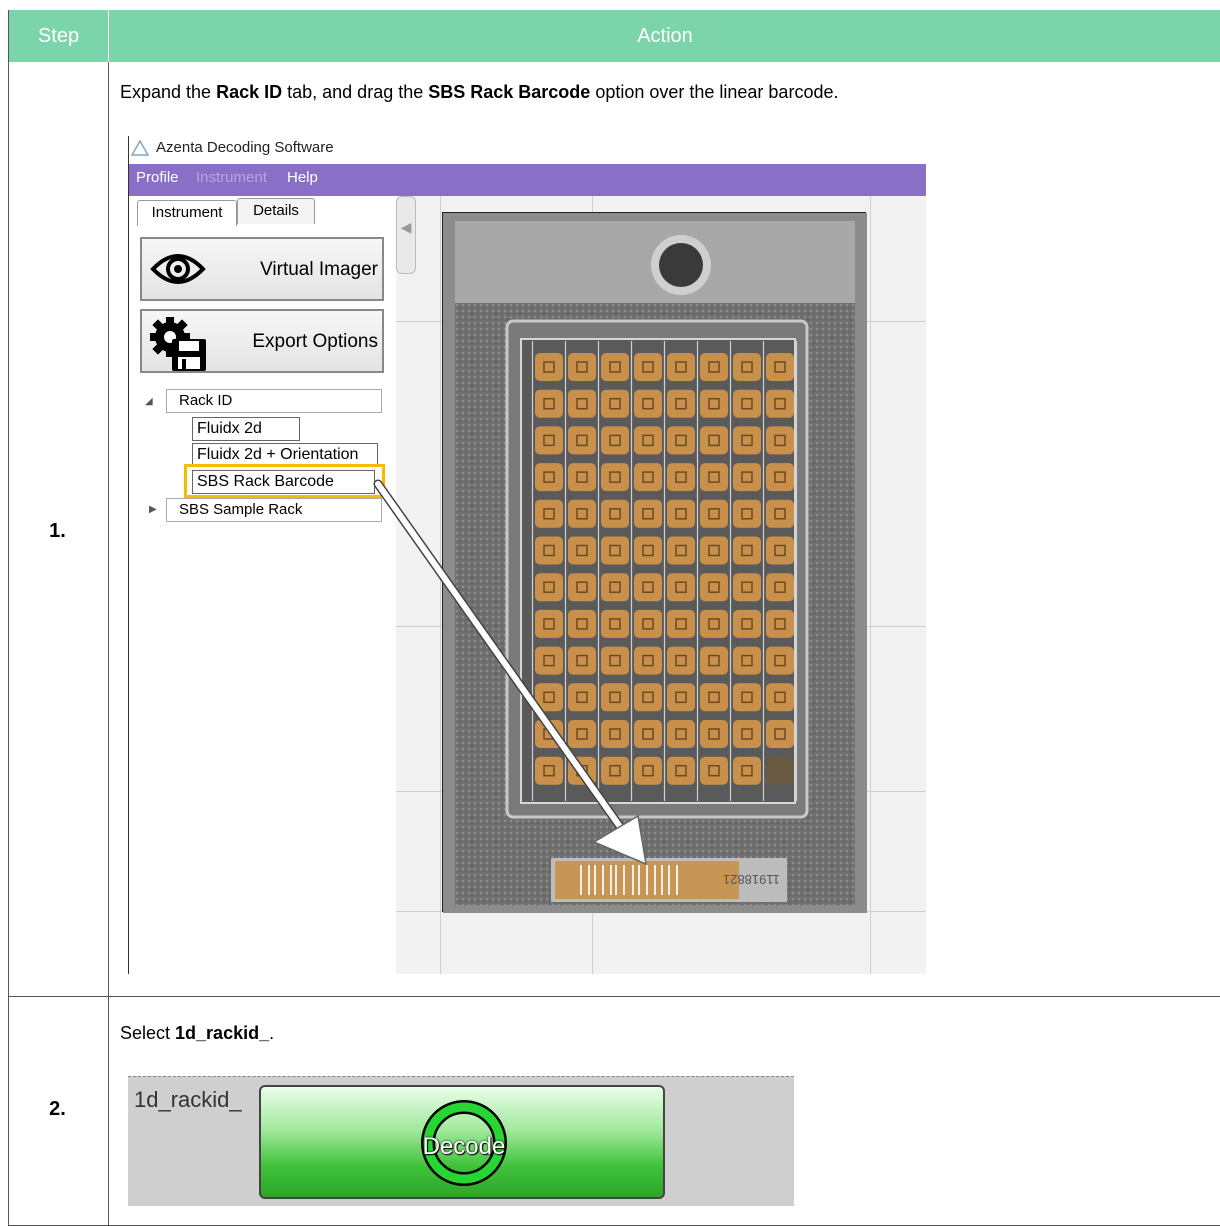 The width and height of the screenshot is (1220, 1226). I want to click on decode-button: Decode, so click(462, 1142).